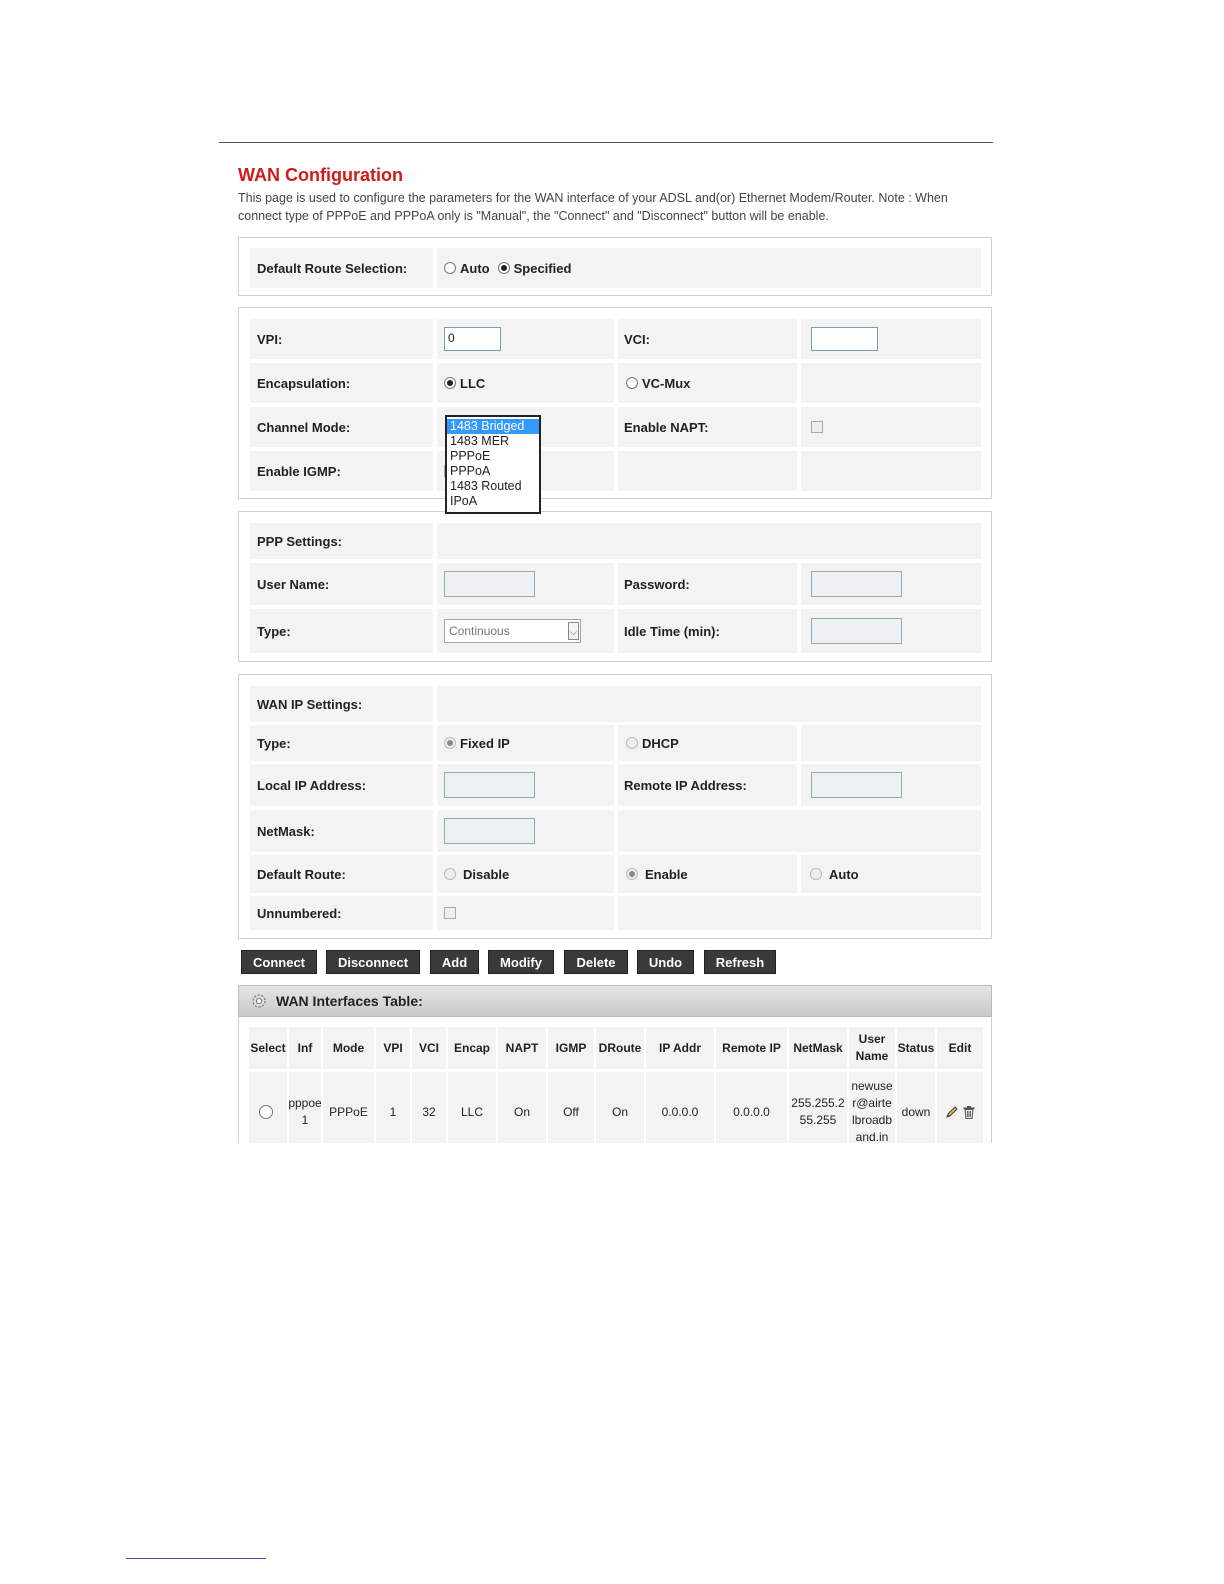 This screenshot has width=1224, height=1584. Describe the element at coordinates (615, 874) in the screenshot. I see `default-route-row: Default Route: Disable Enable Auto` at that location.